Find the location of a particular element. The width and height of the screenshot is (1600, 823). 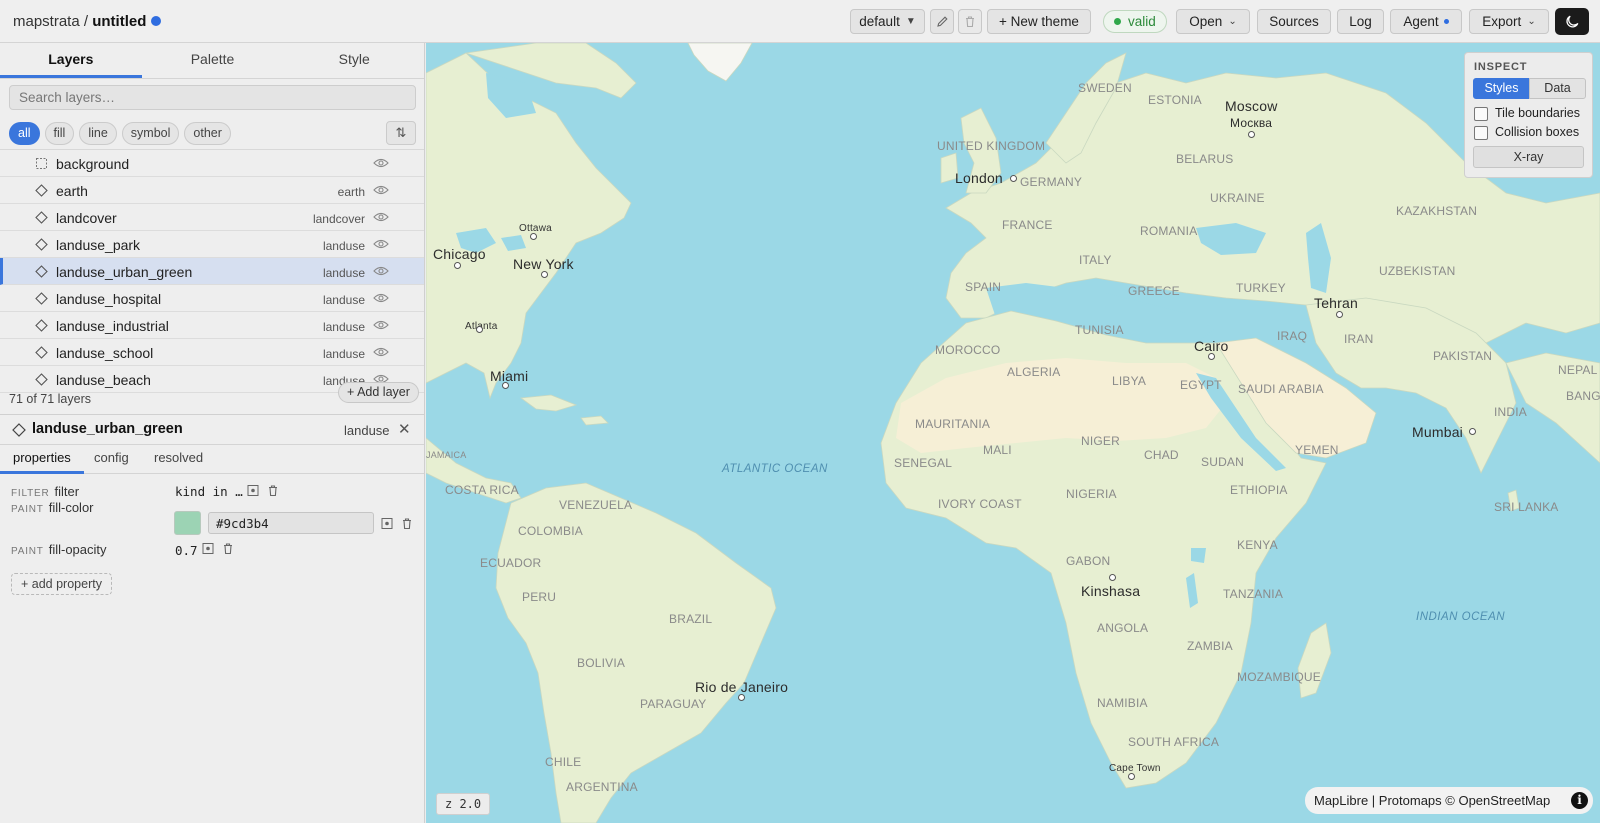

tab-resolved: resolved is located at coordinates (178, 459).